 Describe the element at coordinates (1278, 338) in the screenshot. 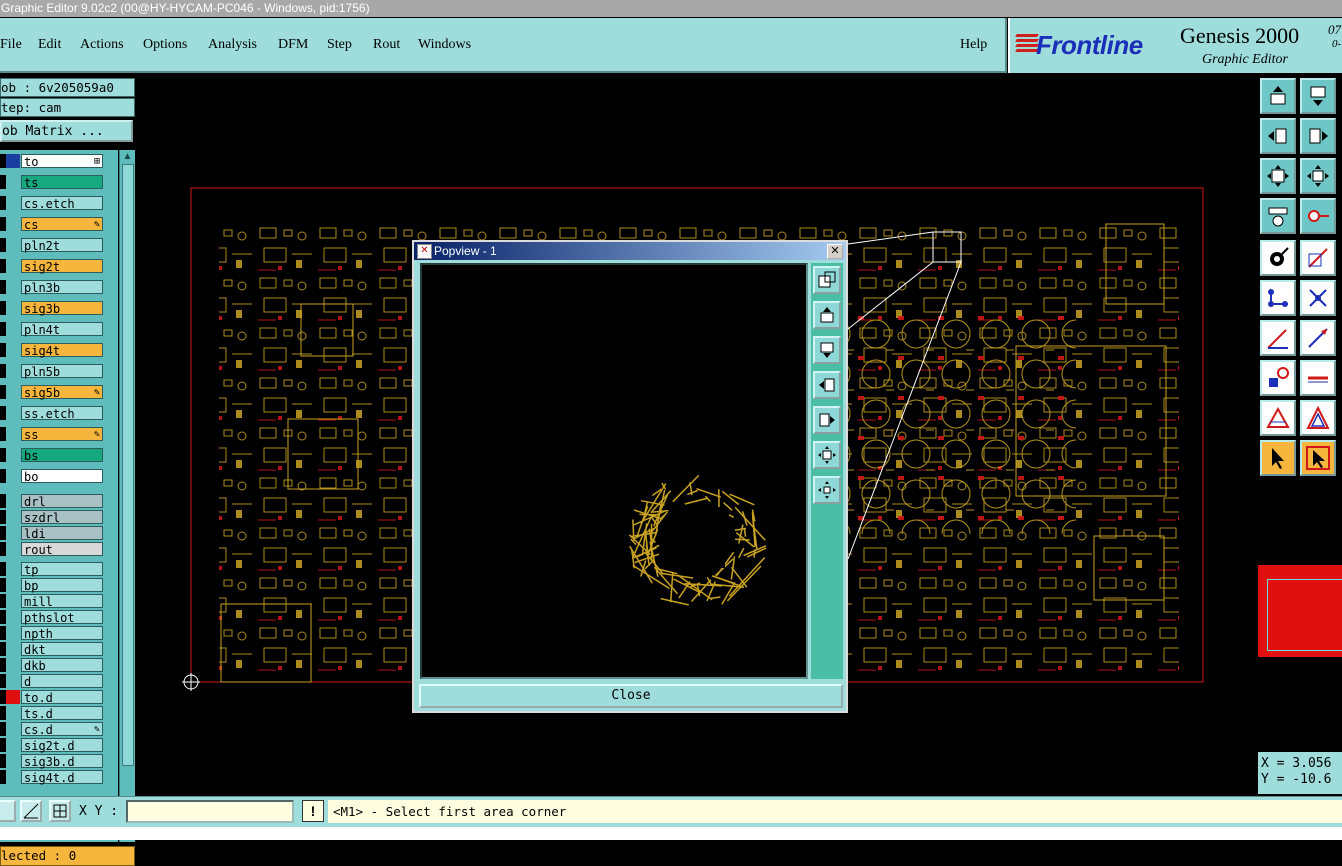

I see `angle-line-icon` at that location.